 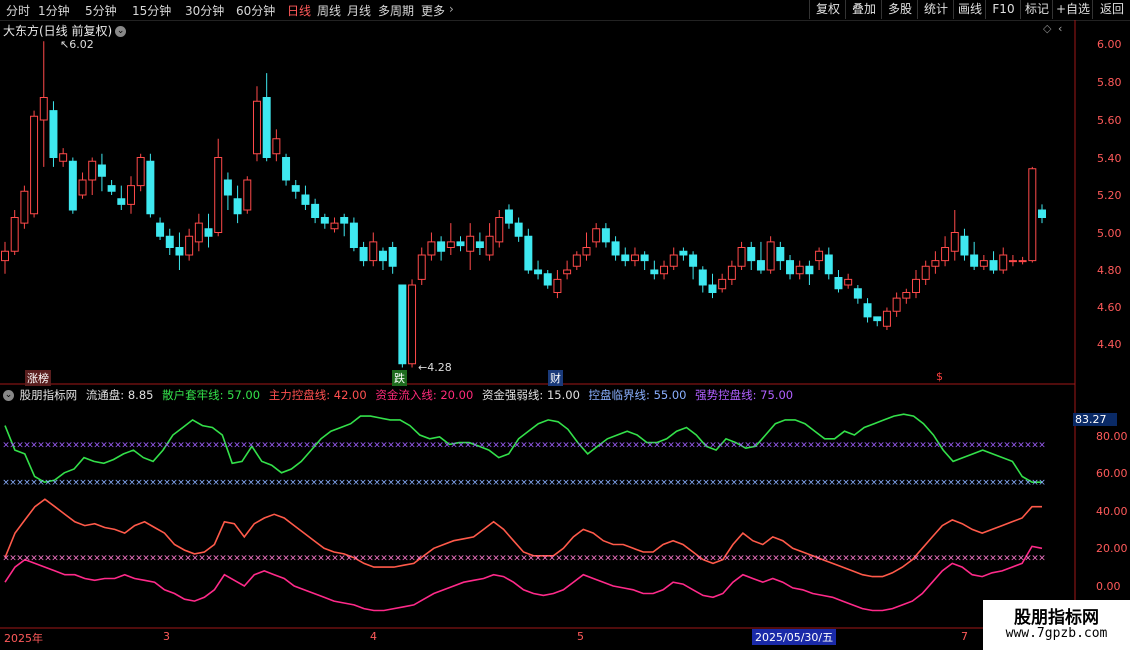 I want to click on indicator-item: 控盘临界线: 55.00, so click(x=637, y=395).